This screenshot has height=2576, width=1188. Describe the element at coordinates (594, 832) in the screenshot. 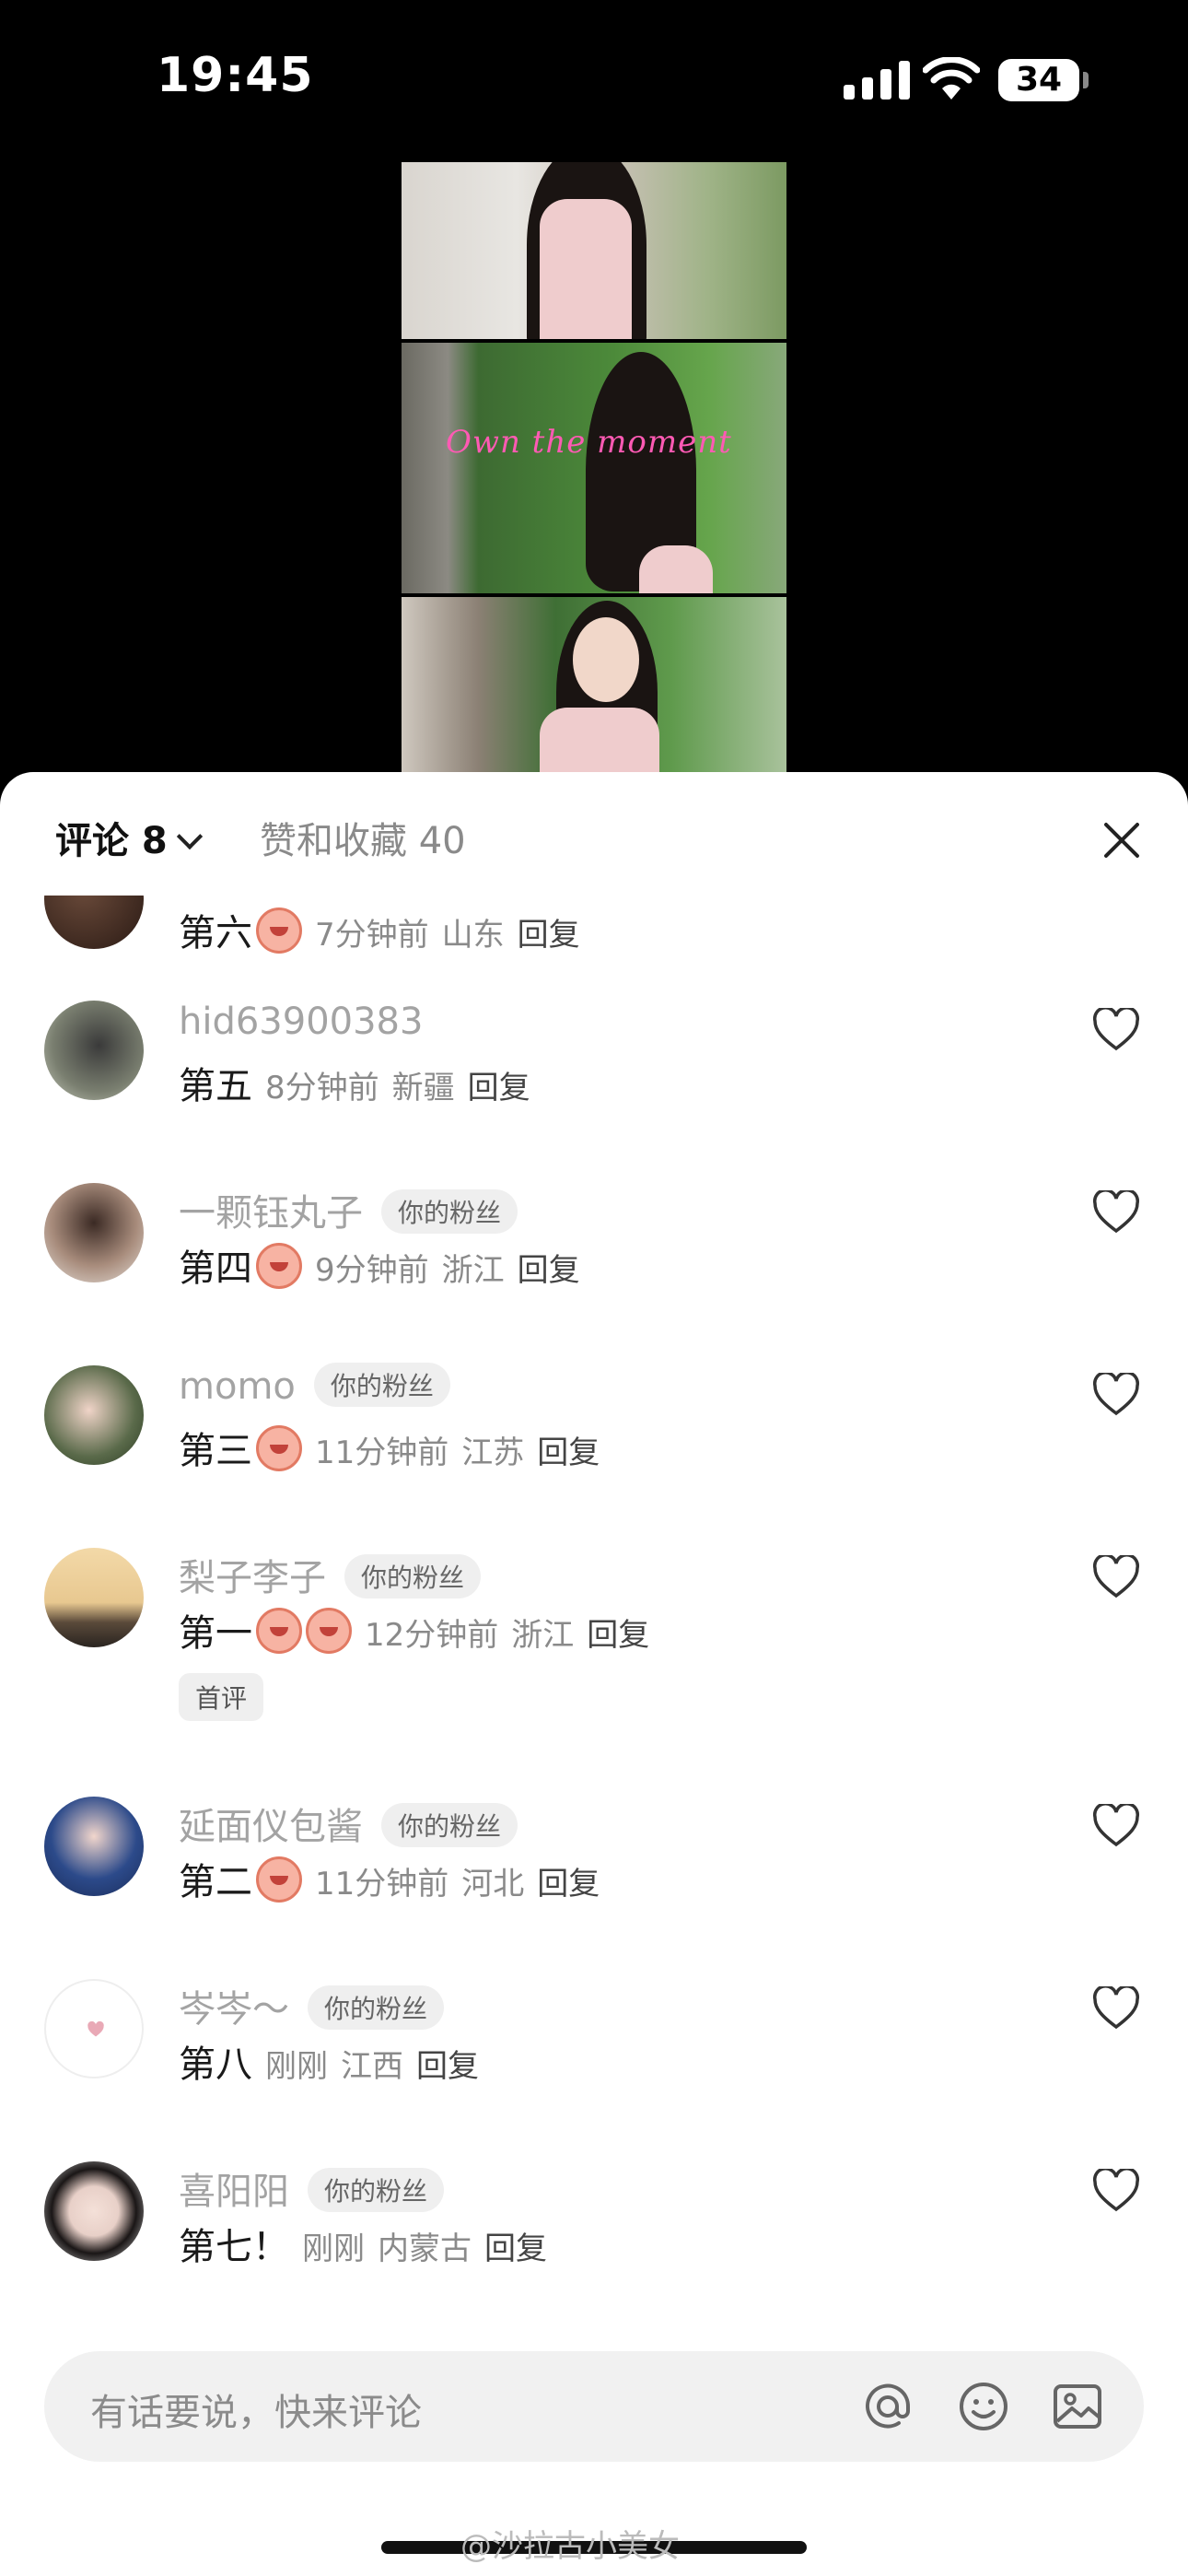

I see `comments-tabs: 评论 8 赞和收藏 40` at that location.